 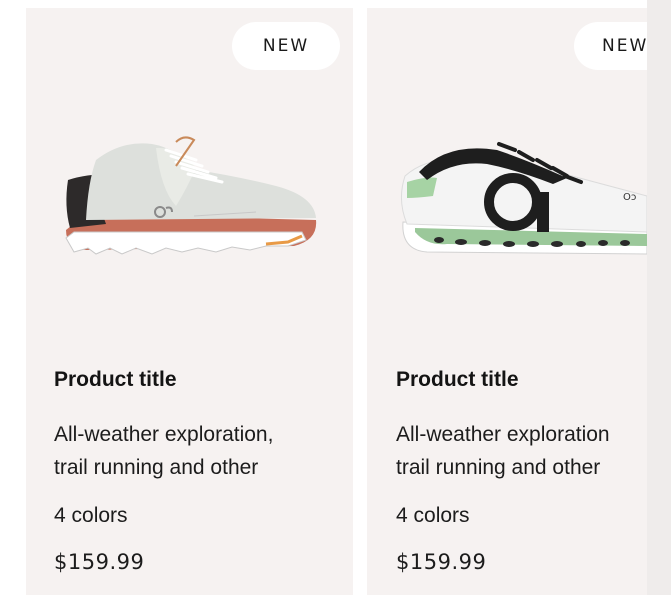 I want to click on product-image-shoe-grey, so click(x=189, y=195).